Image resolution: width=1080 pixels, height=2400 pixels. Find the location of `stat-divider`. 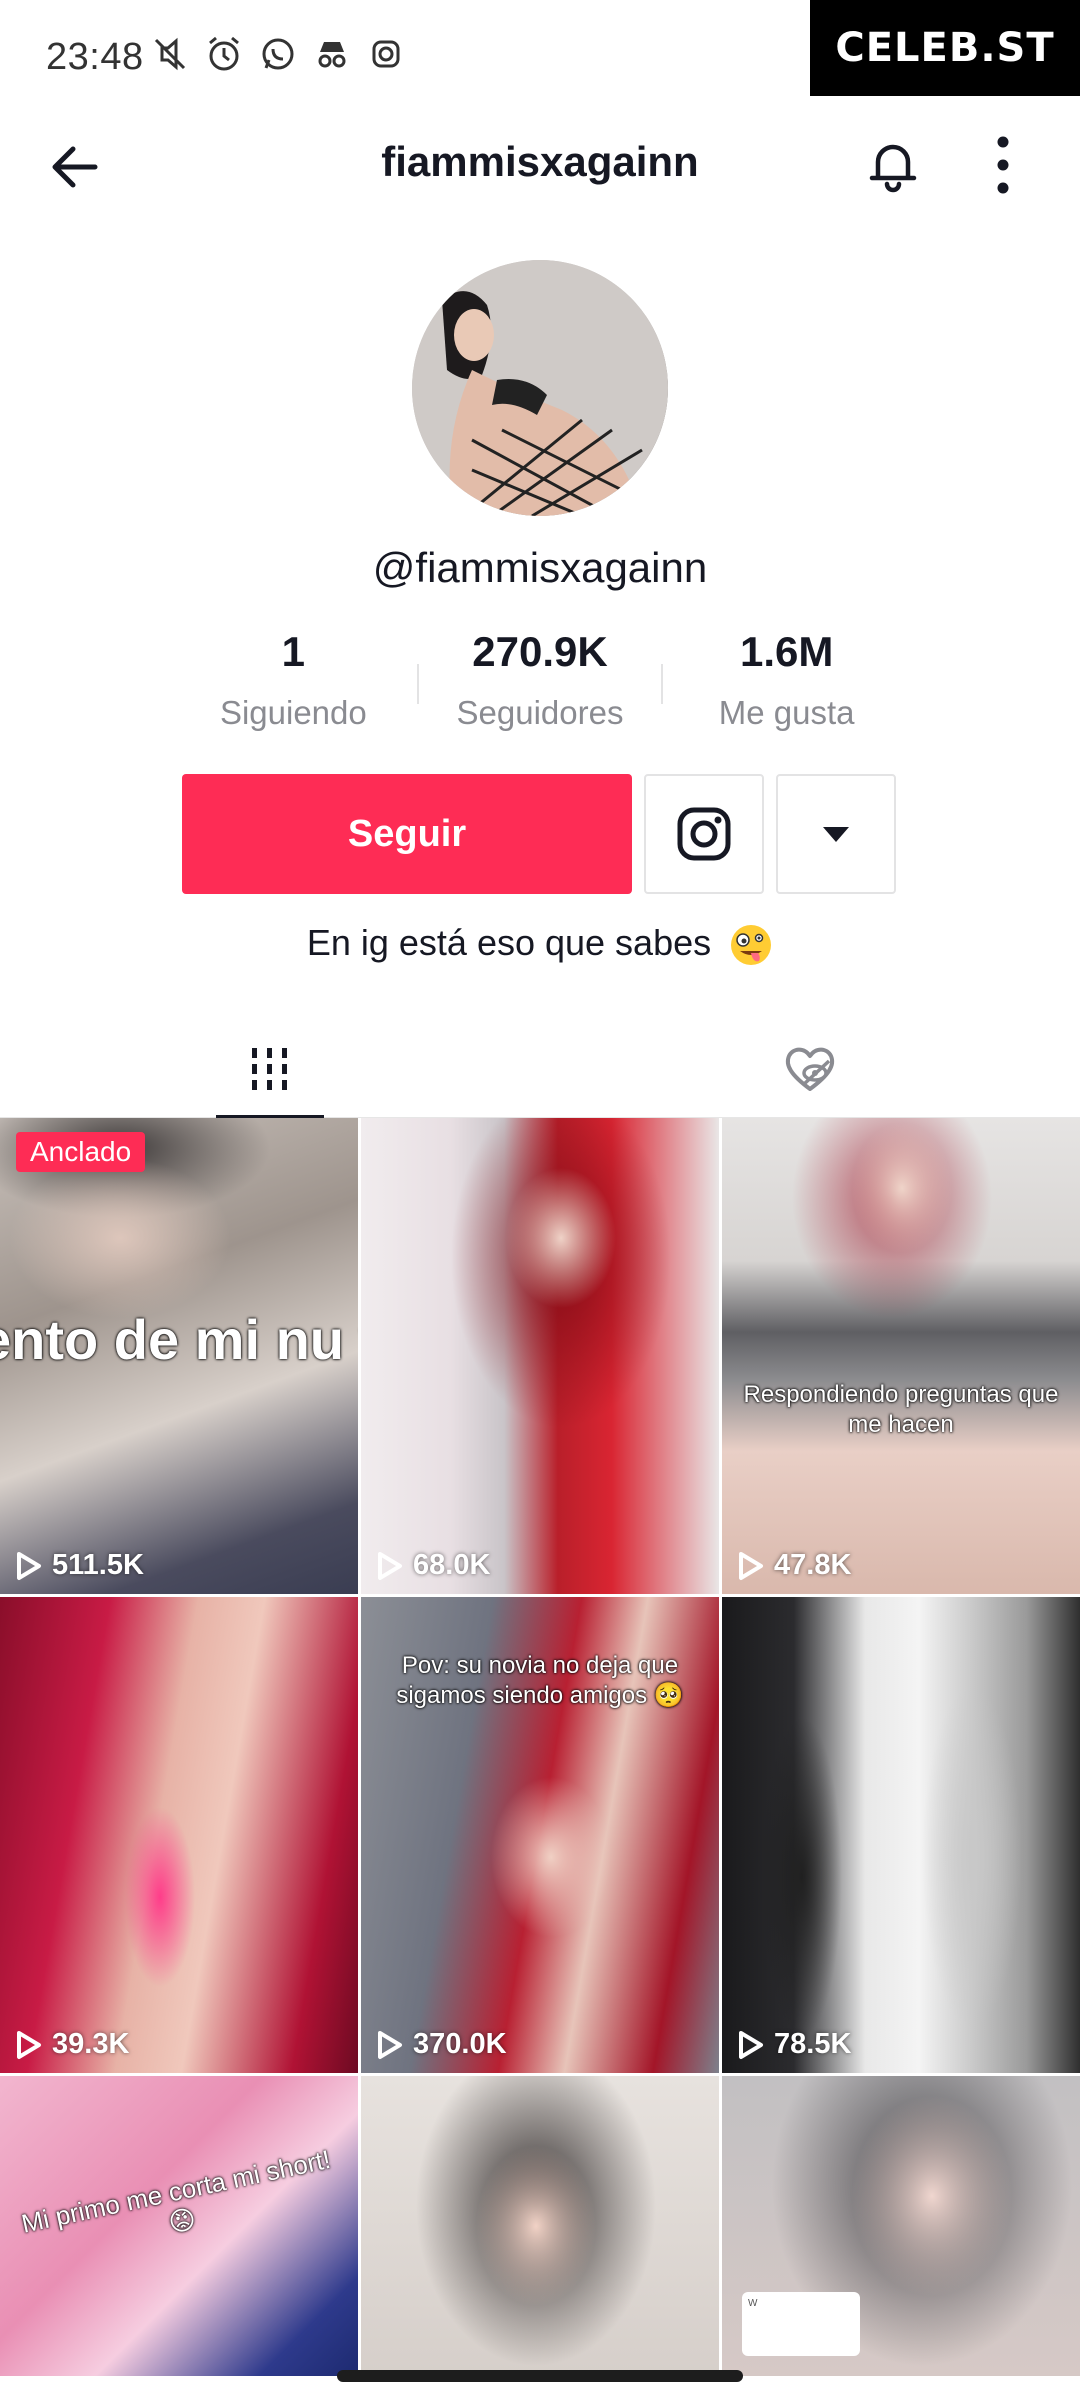

stat-divider is located at coordinates (417, 684).